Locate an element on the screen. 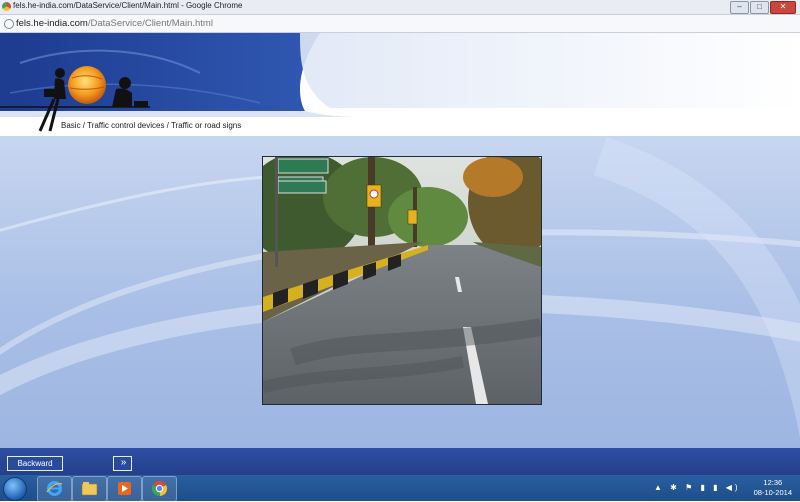  window-controls: – □ ✕ is located at coordinates (763, 7).